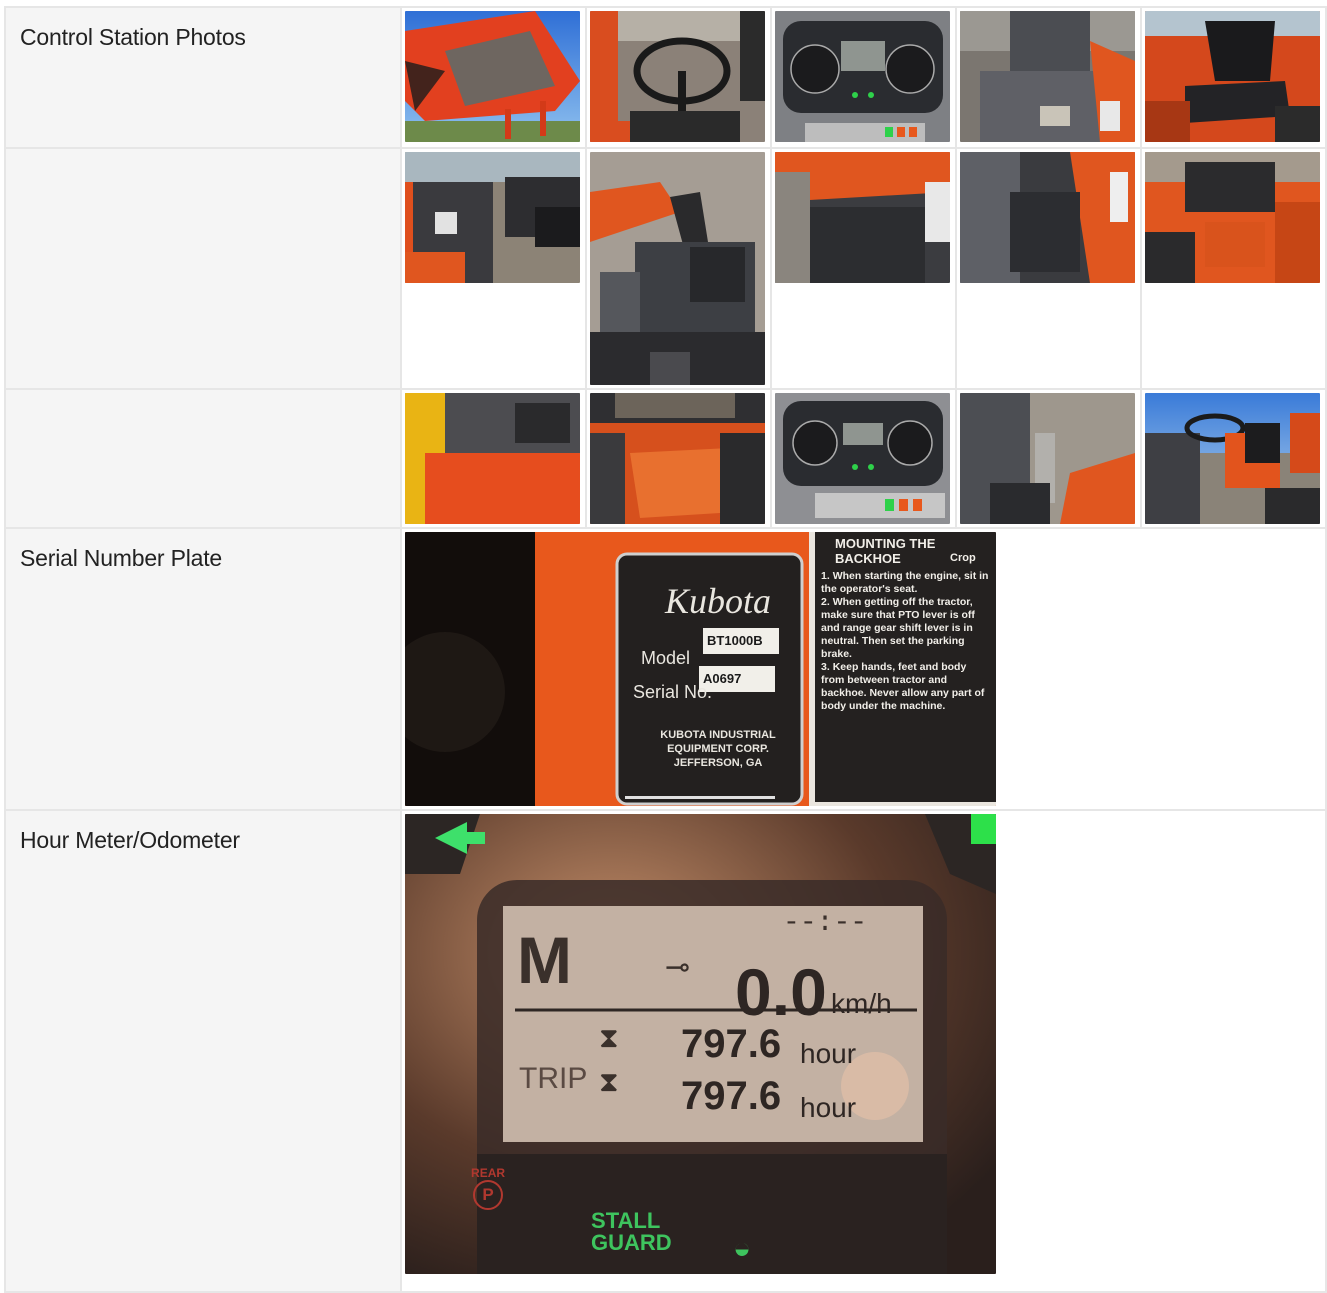 This screenshot has height=1293, width=1327. I want to click on photo-thumbnail-dashboard-welcome, so click(862, 458).